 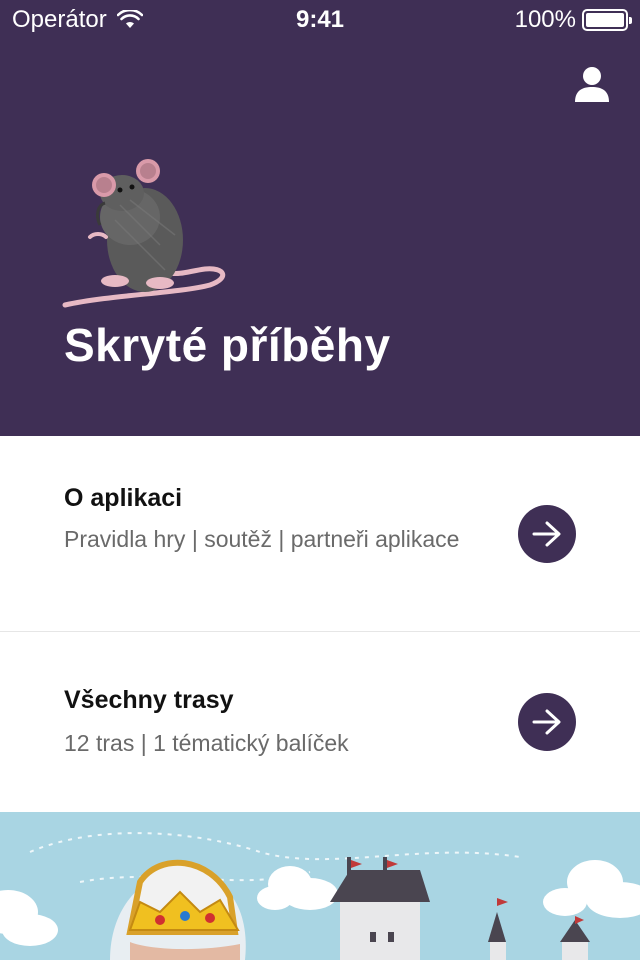 What do you see at coordinates (380, 908) in the screenshot?
I see `castle-center` at bounding box center [380, 908].